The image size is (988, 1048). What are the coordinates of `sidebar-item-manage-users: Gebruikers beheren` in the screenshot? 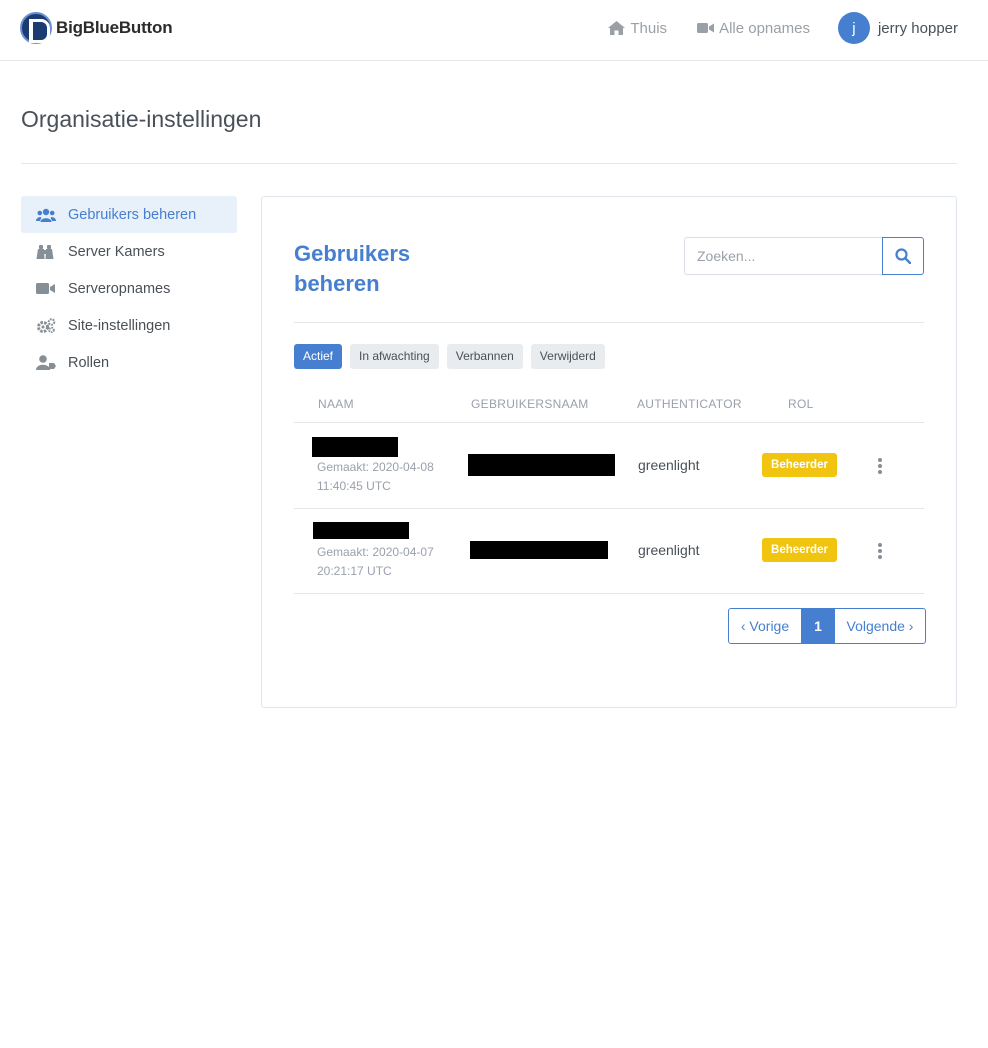 It's located at (129, 214).